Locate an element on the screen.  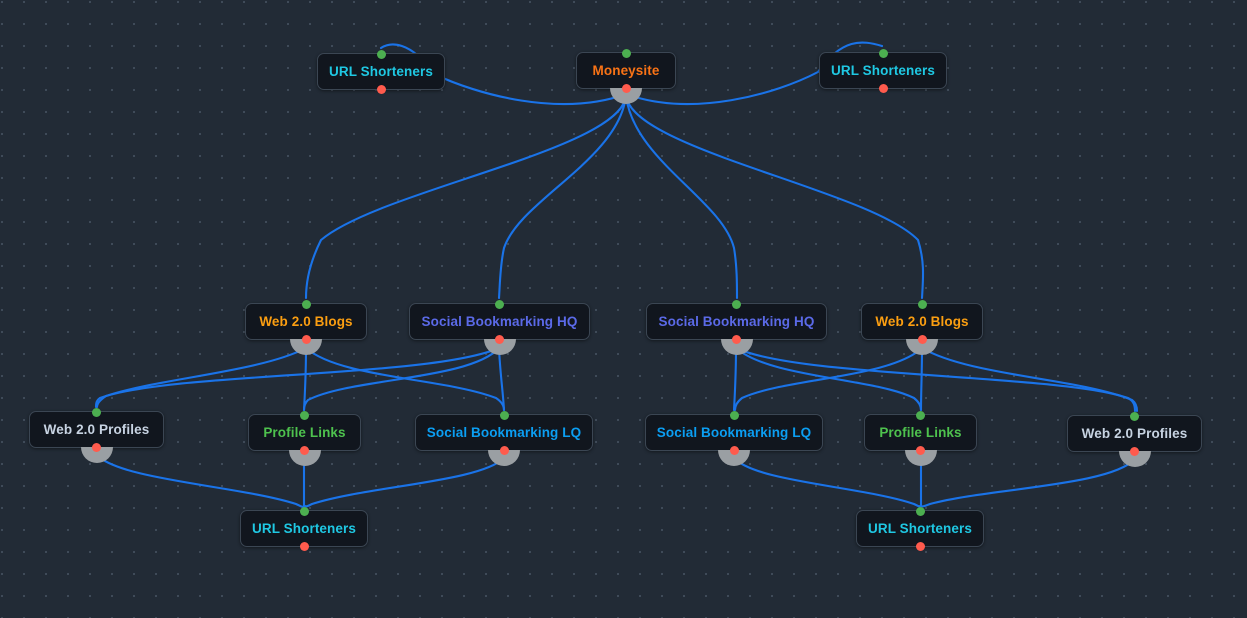
flow-node-web20-profiles-left: Web 2.0 Profiles is located at coordinates (96, 435).